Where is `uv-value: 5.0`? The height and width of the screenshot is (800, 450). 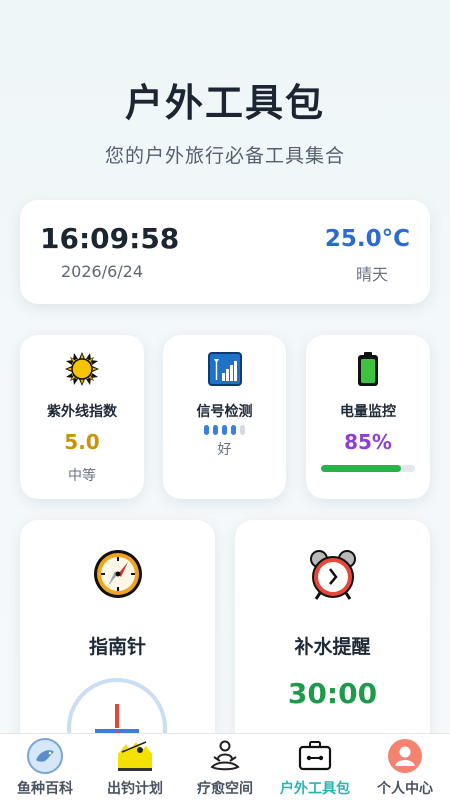 uv-value: 5.0 is located at coordinates (82, 442).